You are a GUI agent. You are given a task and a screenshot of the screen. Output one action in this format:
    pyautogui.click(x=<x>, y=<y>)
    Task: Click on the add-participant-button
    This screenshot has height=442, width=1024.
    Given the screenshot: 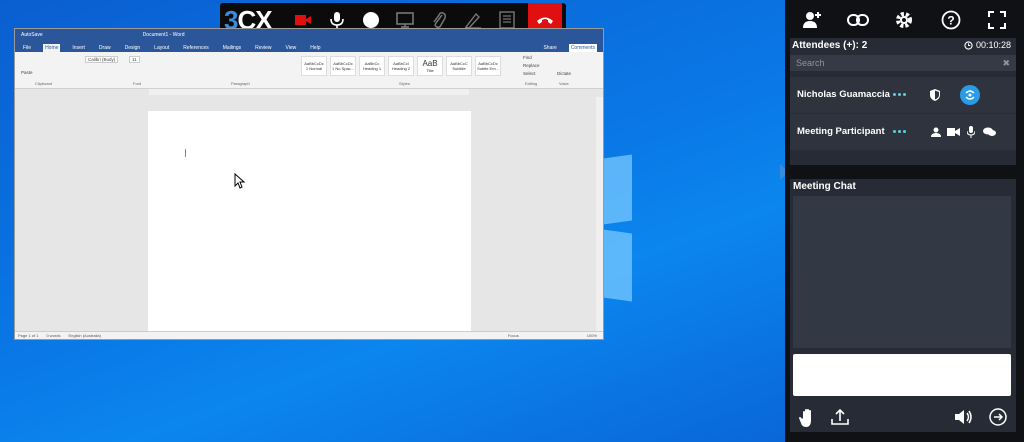 What is the action you would take?
    pyautogui.click(x=812, y=20)
    